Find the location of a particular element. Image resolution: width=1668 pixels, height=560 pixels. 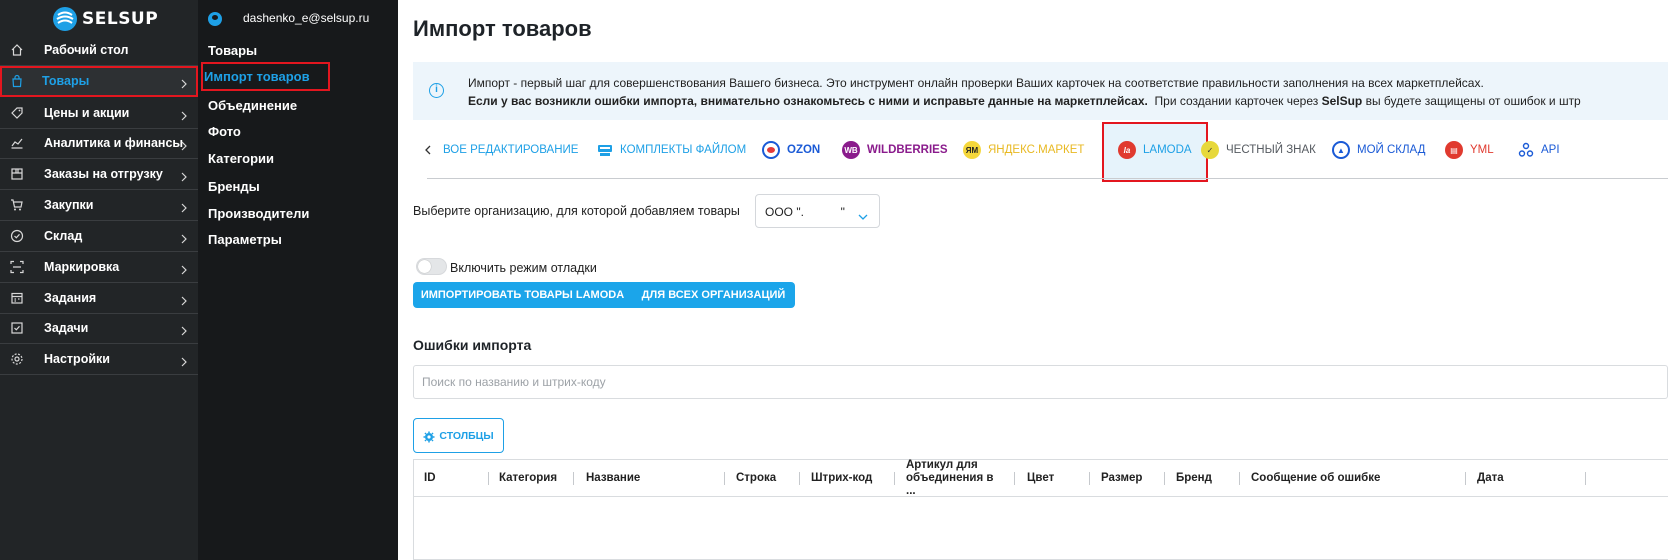

yml-icon: ▤ is located at coordinates (1454, 150).